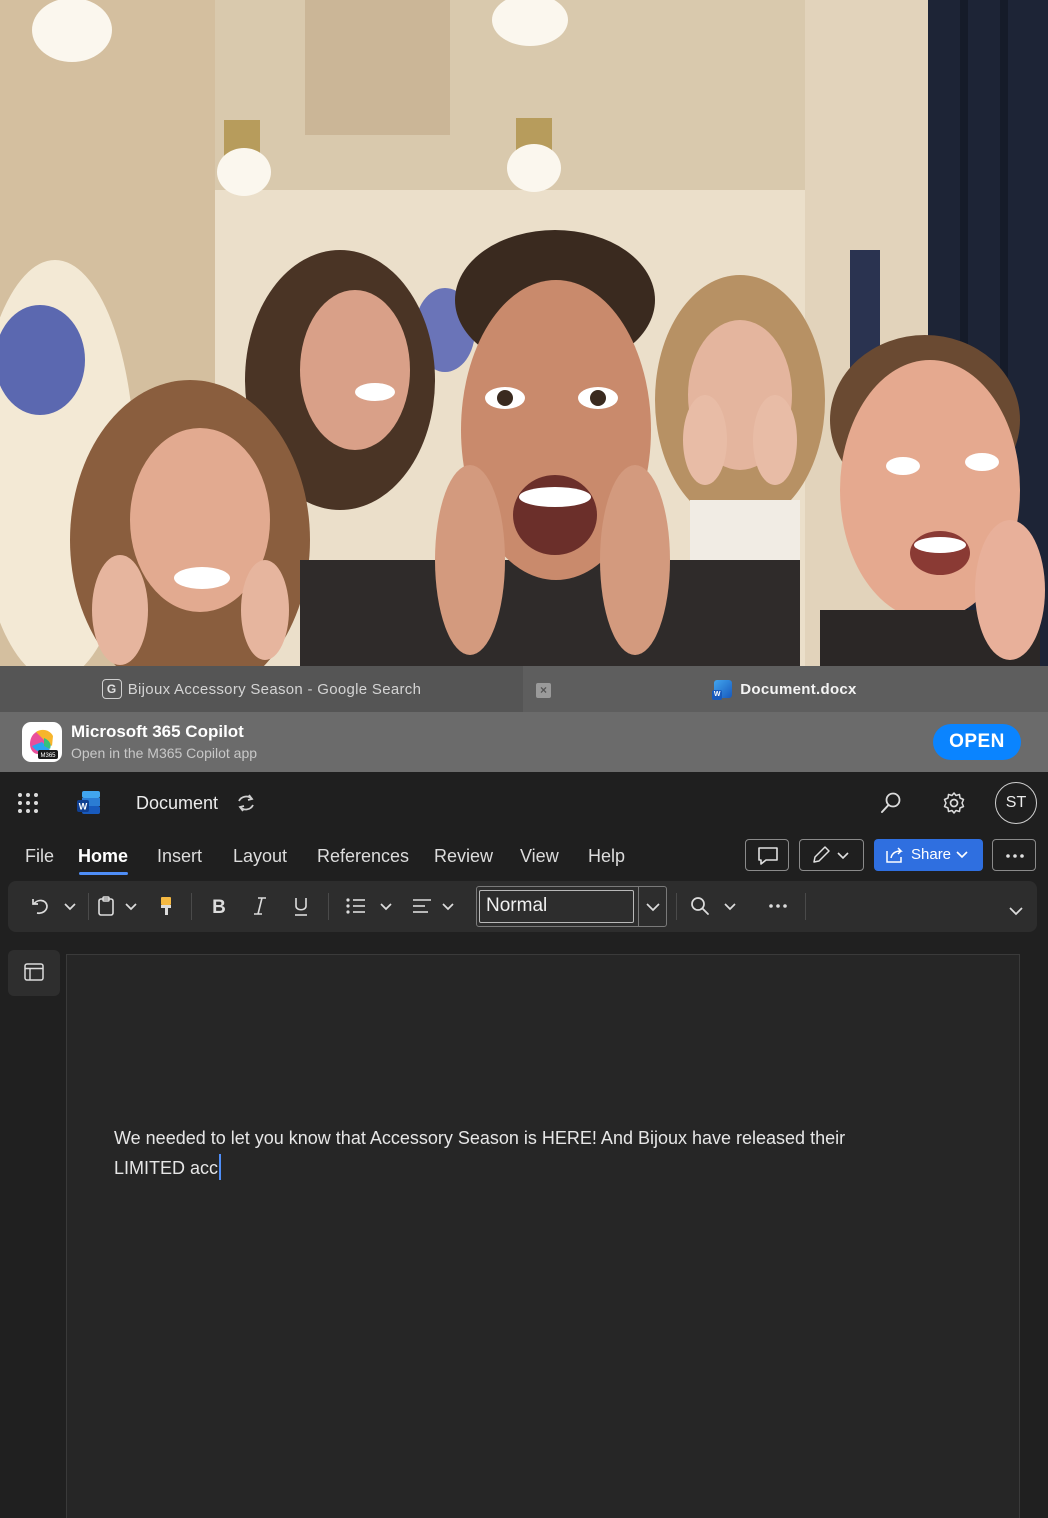 This screenshot has height=1518, width=1048. Describe the element at coordinates (260, 856) in the screenshot. I see `tab-layout: Layout` at that location.